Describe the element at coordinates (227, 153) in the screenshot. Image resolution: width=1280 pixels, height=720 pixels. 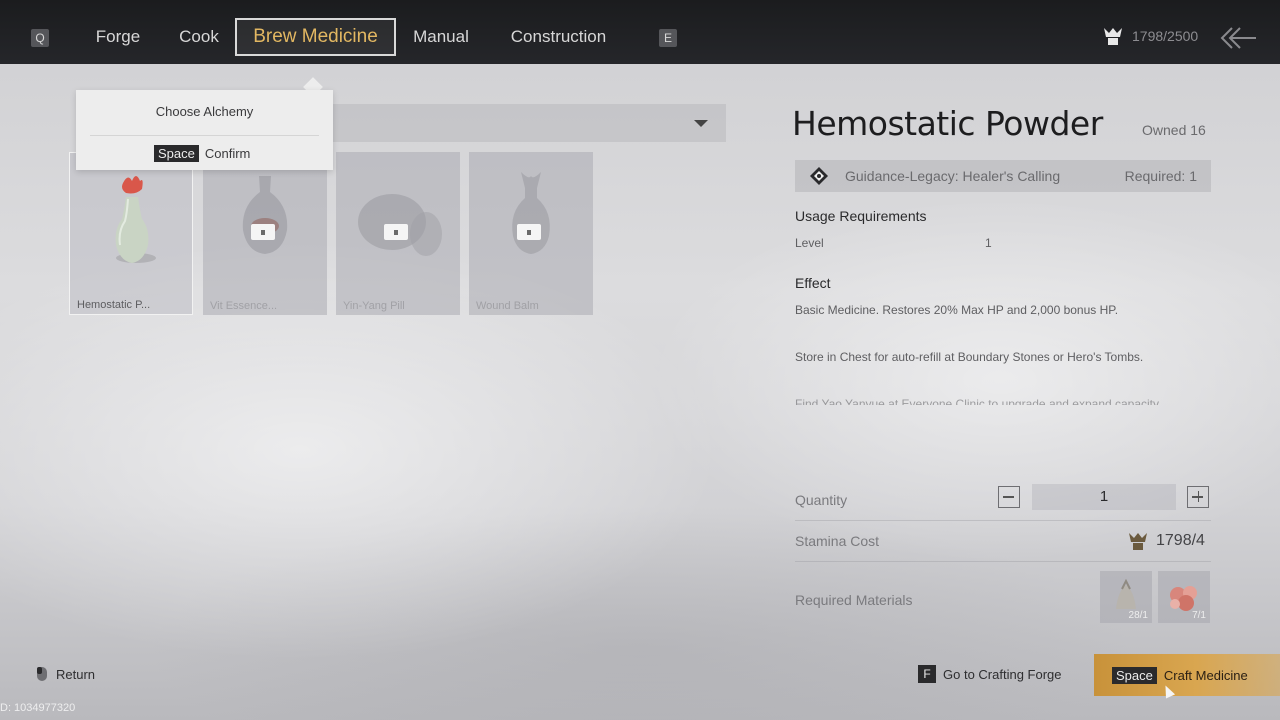
I see `confirm-label: Confirm` at that location.